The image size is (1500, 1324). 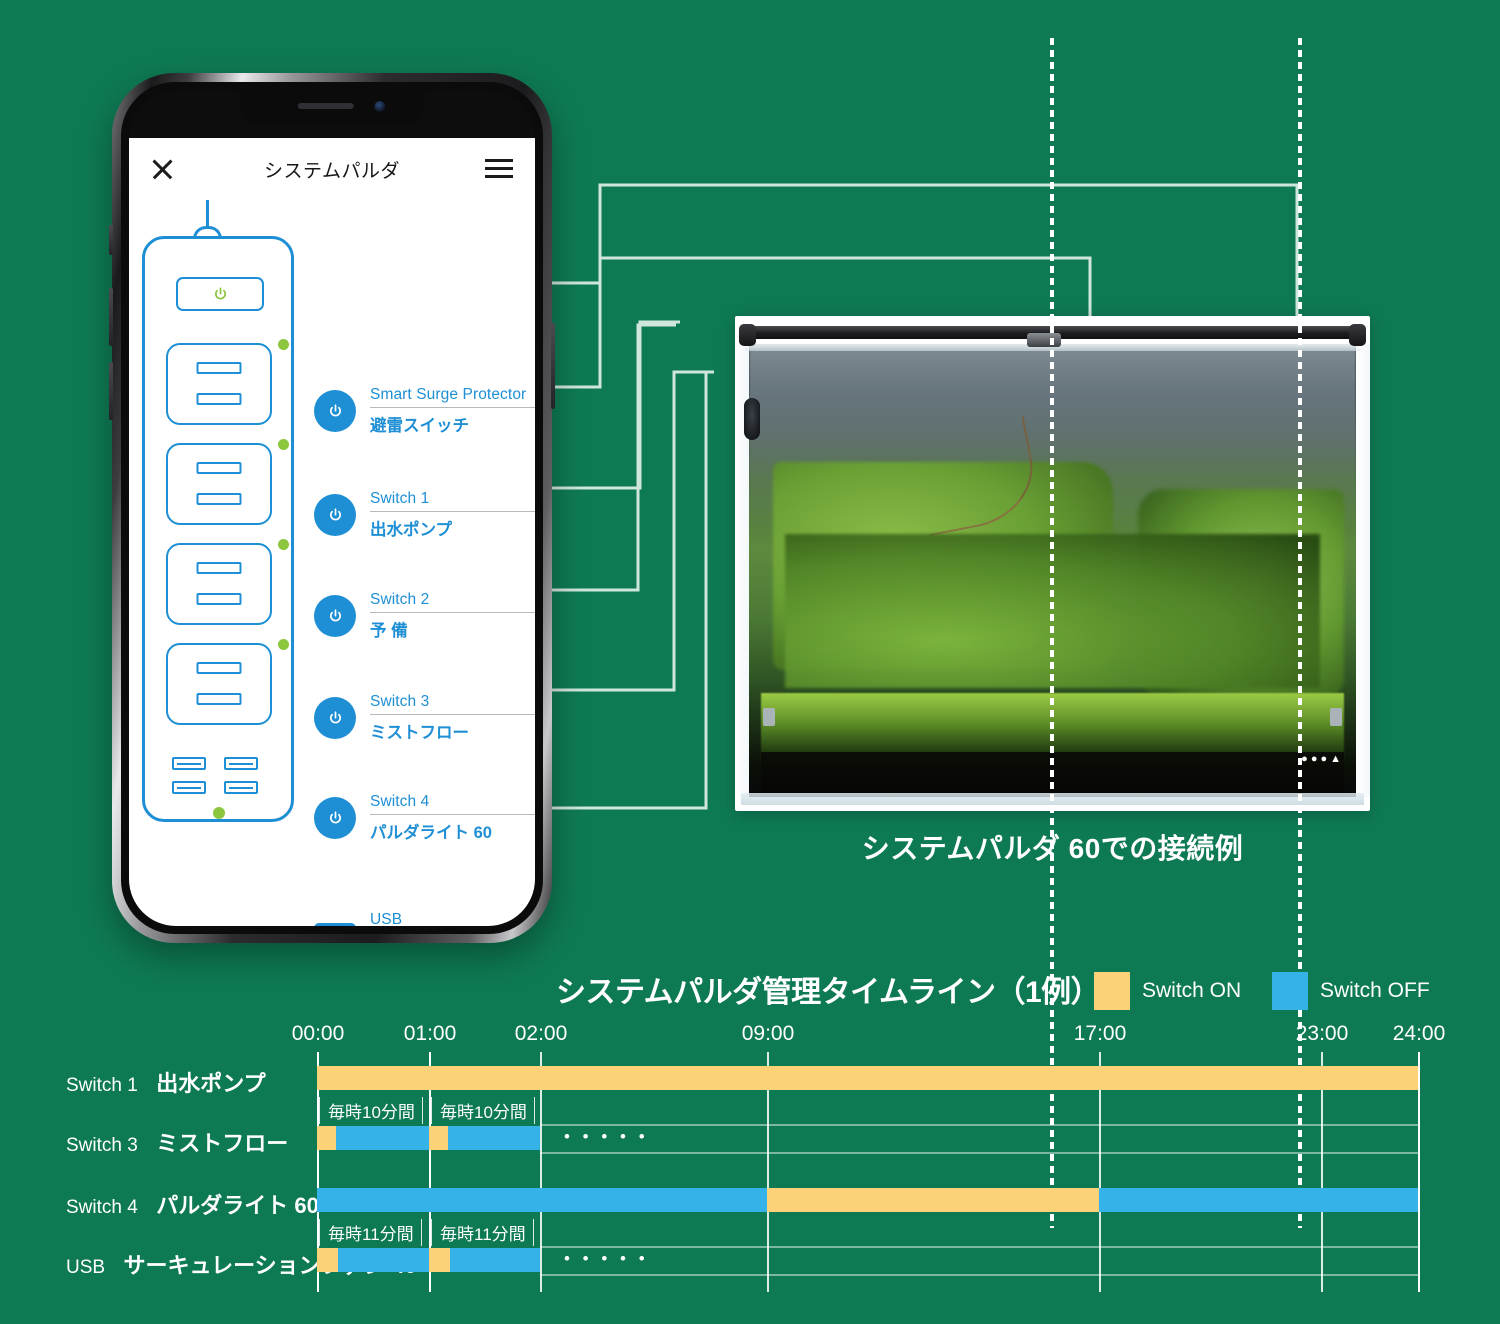 What do you see at coordinates (752, 419) in the screenshot?
I see `fan-dial-knob` at bounding box center [752, 419].